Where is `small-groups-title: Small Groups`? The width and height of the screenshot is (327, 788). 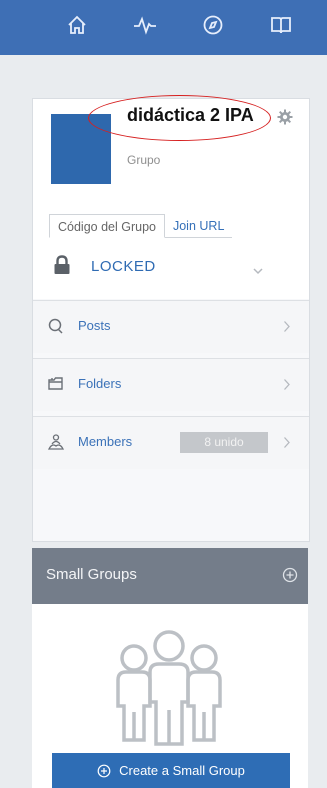 small-groups-title: Small Groups is located at coordinates (91, 574).